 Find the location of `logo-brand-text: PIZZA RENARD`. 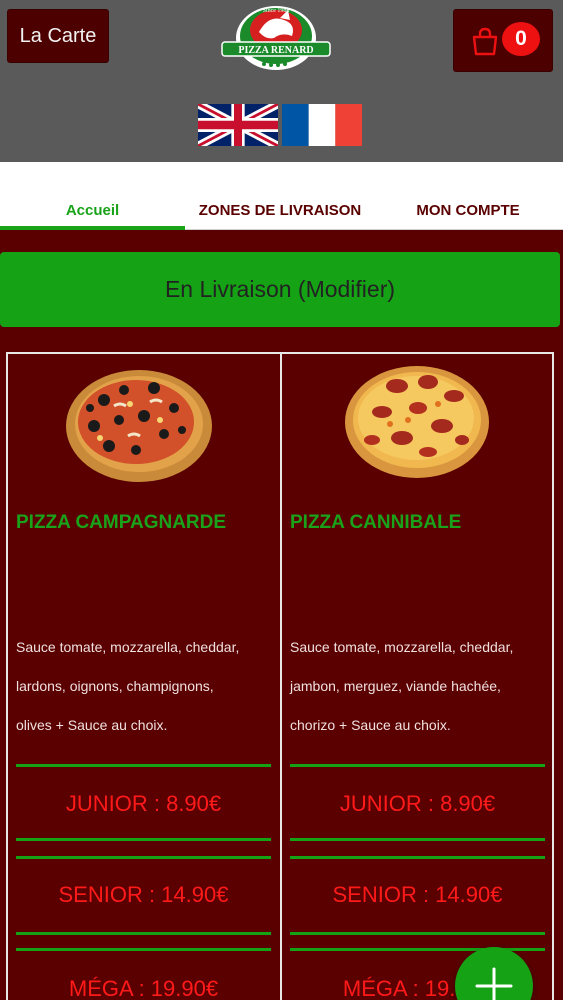

logo-brand-text: PIZZA RENARD is located at coordinates (275, 50).